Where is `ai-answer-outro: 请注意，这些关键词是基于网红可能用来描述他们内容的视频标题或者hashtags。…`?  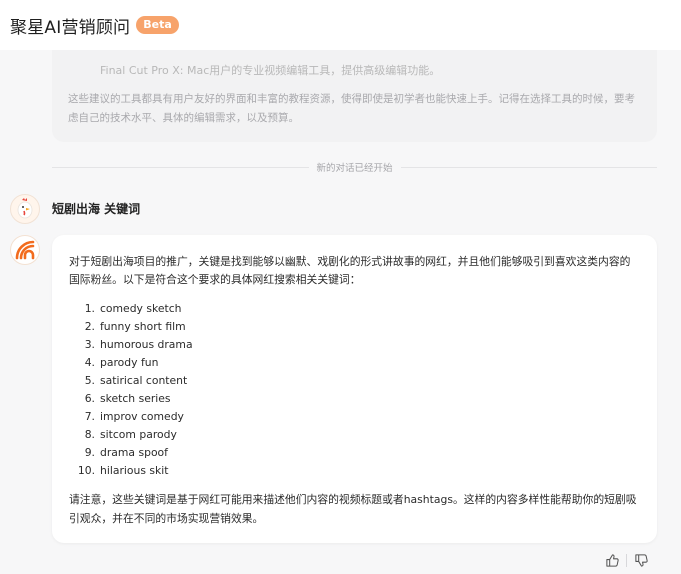
ai-answer-outro: 请注意，这些关键词是基于网红可能用来描述他们内容的视频标题或者hashtags。… is located at coordinates (353, 509).